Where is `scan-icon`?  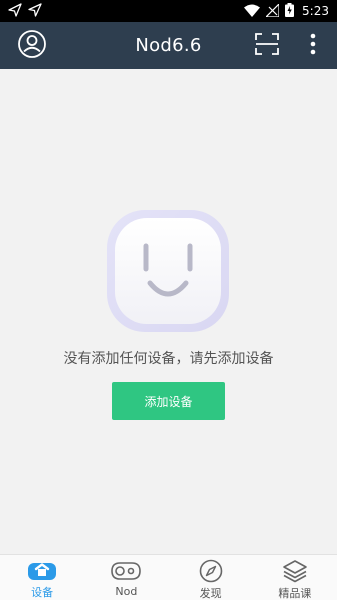 scan-icon is located at coordinates (267, 45).